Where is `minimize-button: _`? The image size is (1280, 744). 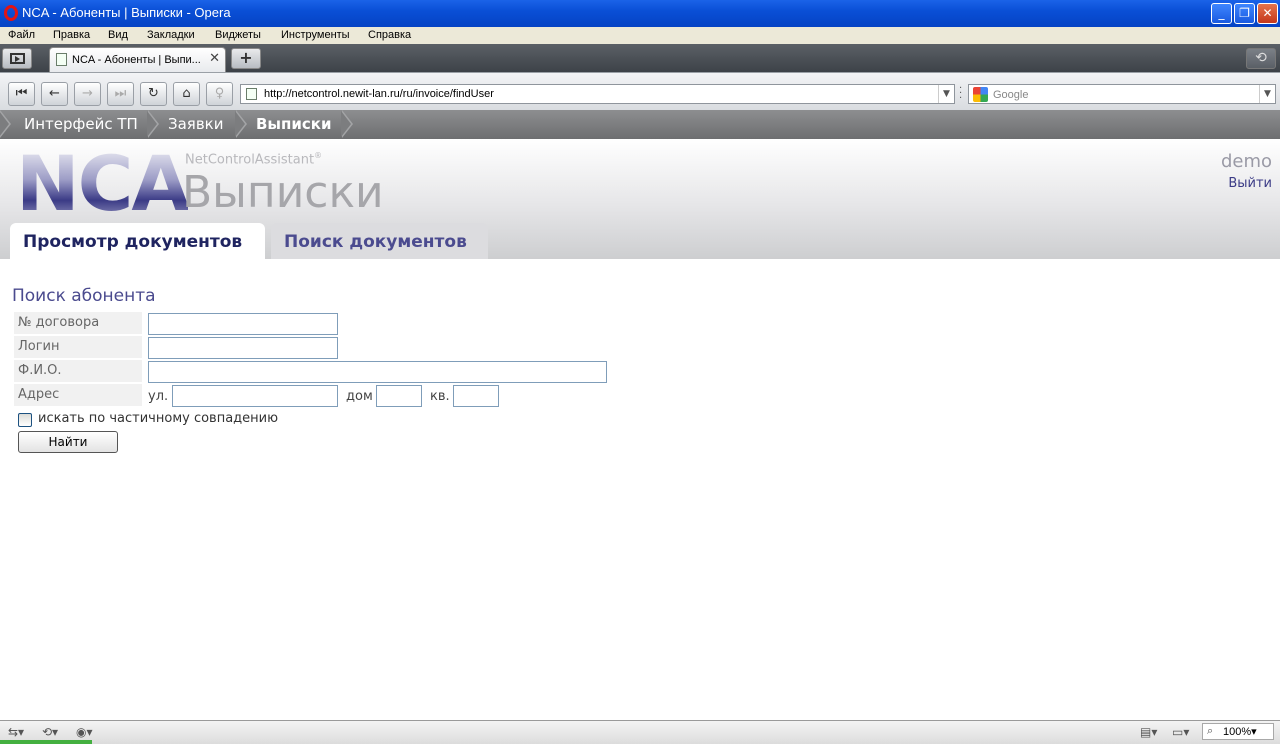 minimize-button: _ is located at coordinates (1221, 13).